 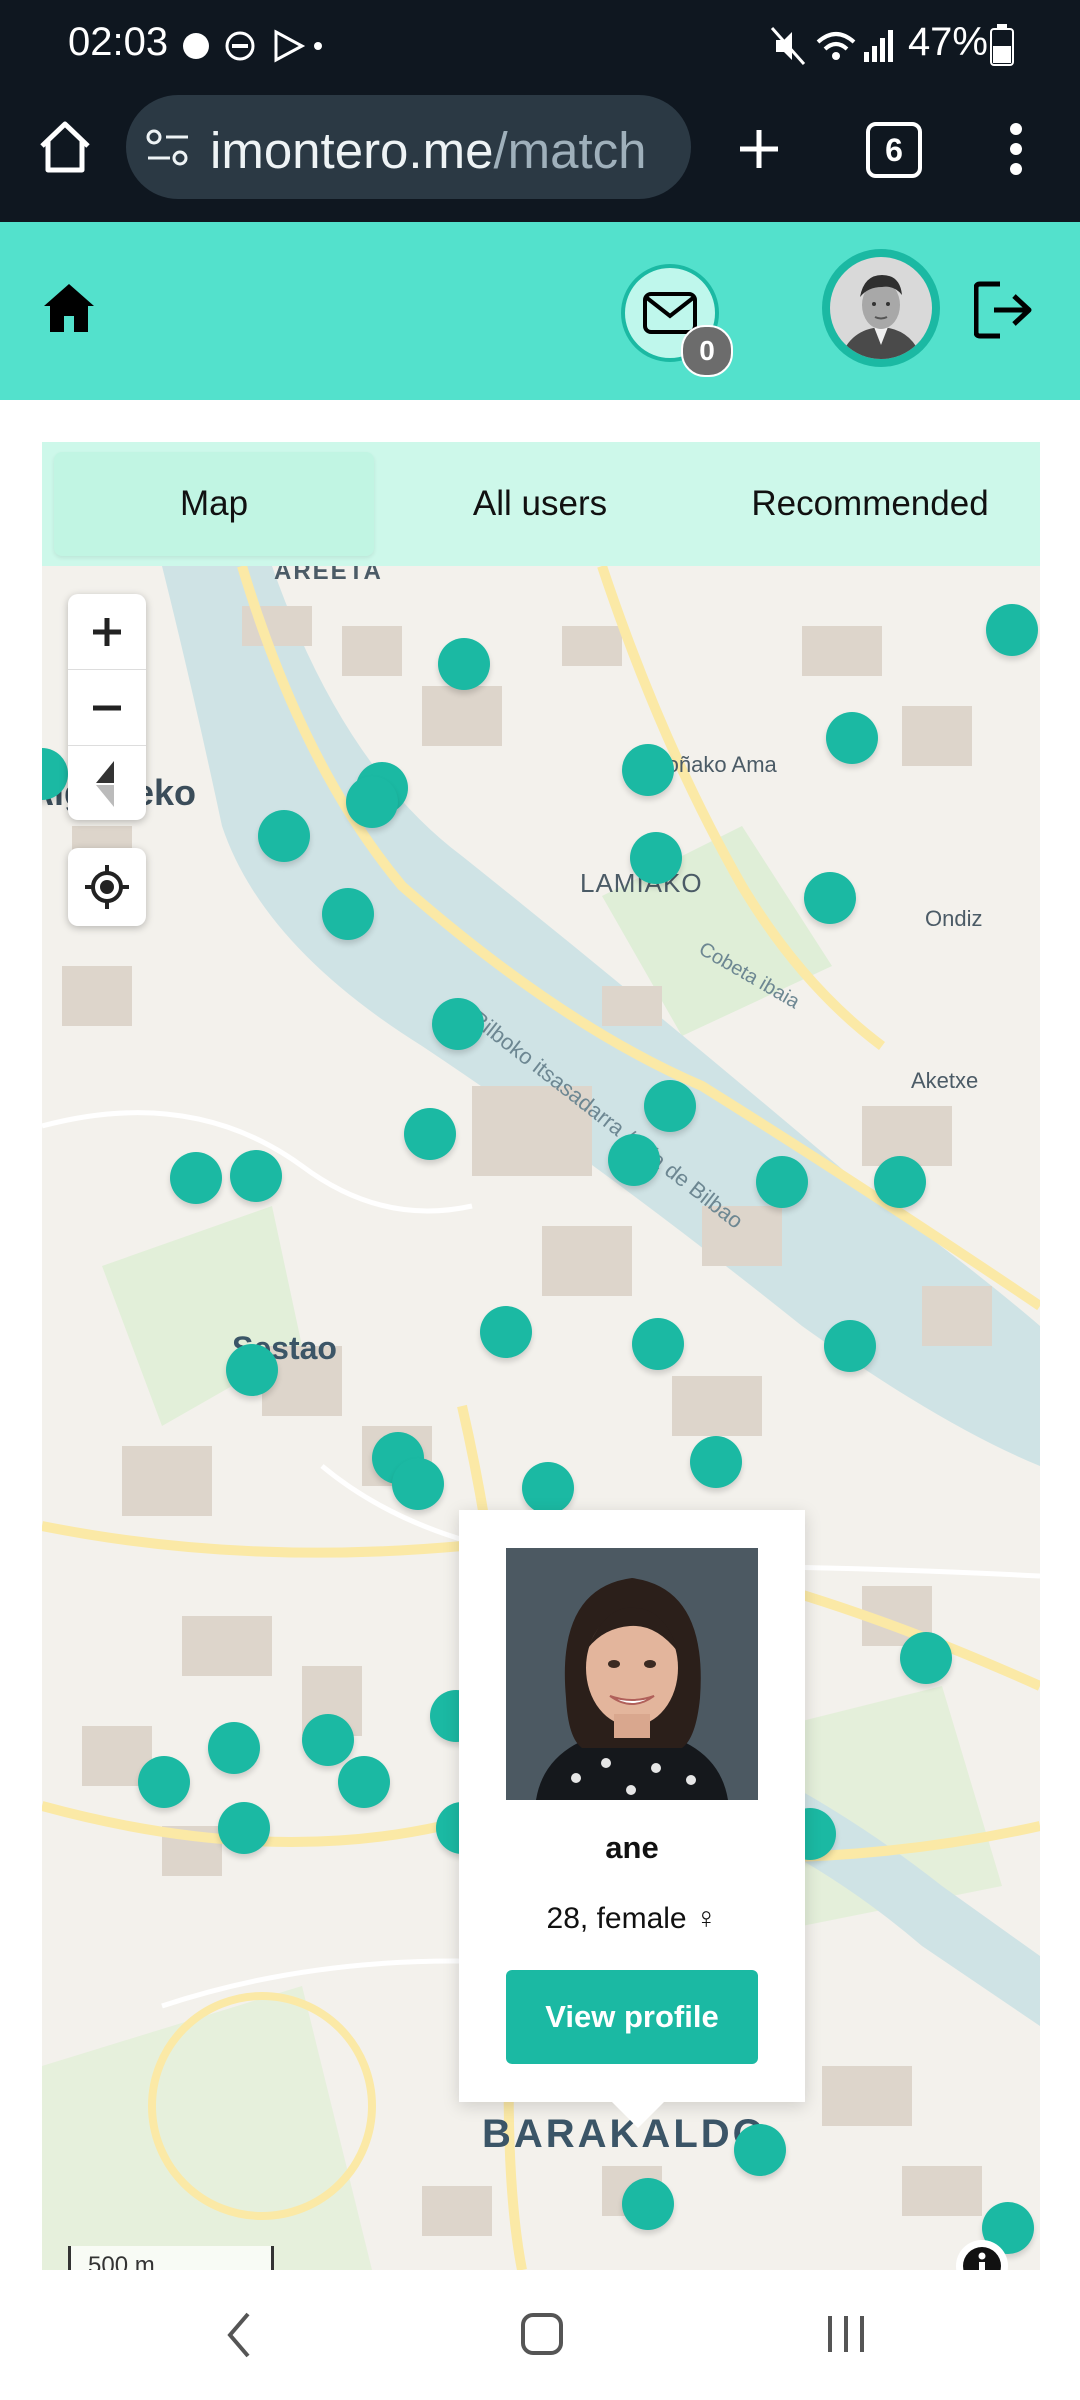 I want to click on status-time: 02:03, so click(x=118, y=42).